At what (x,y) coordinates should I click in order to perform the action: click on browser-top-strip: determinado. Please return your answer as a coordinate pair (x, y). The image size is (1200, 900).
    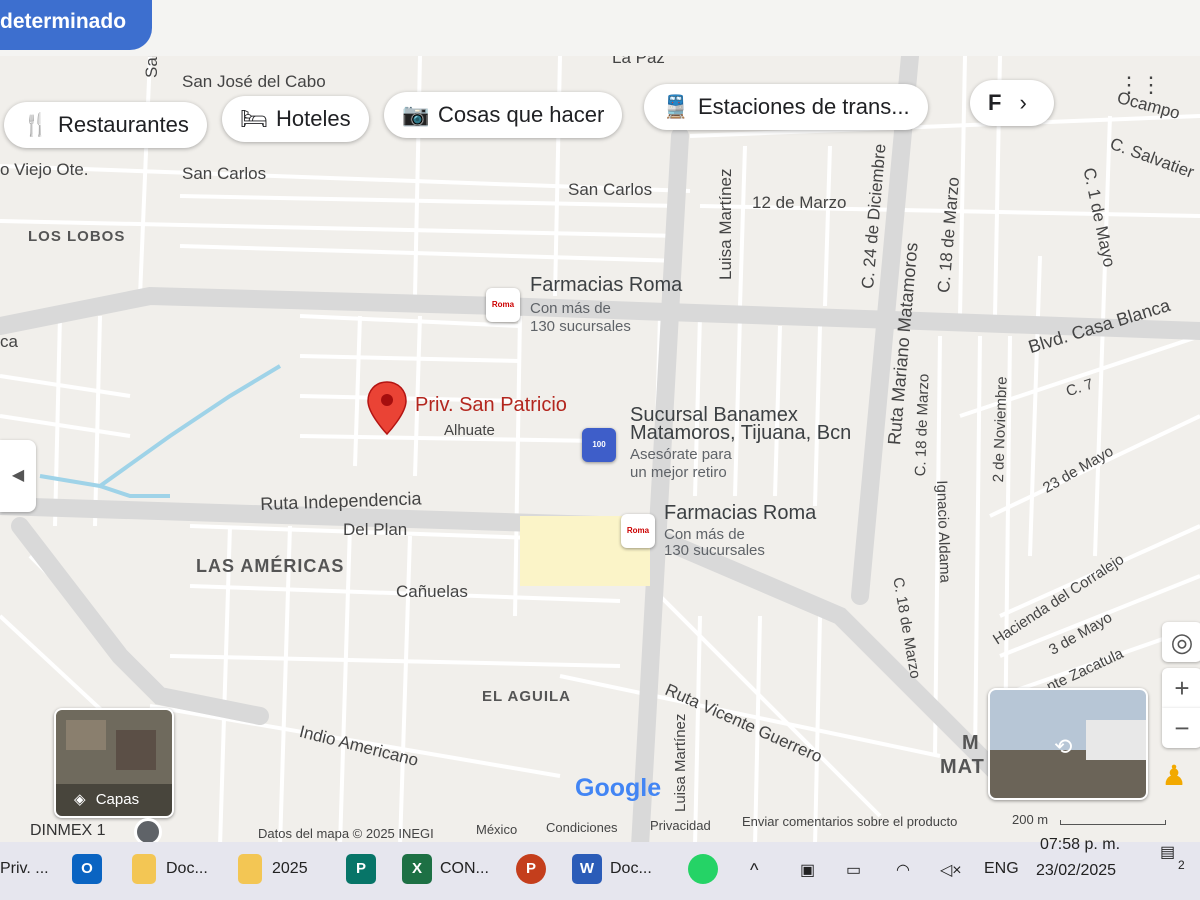
    Looking at the image, I should click on (600, 31).